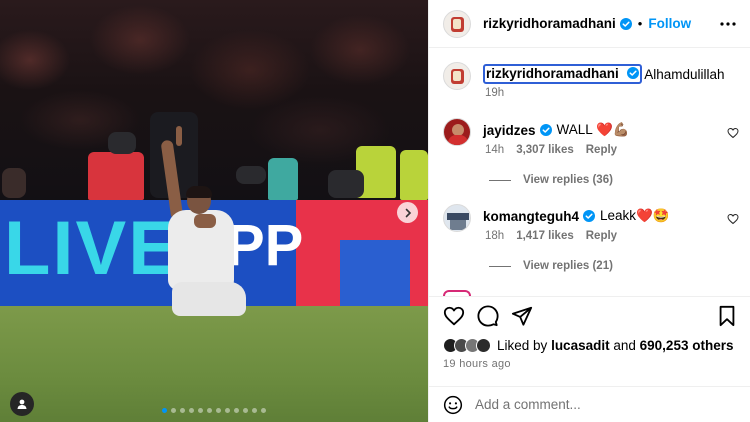 The height and width of the screenshot is (422, 750). Describe the element at coordinates (684, 74) in the screenshot. I see `caption-text: Alhamdulillah` at that location.